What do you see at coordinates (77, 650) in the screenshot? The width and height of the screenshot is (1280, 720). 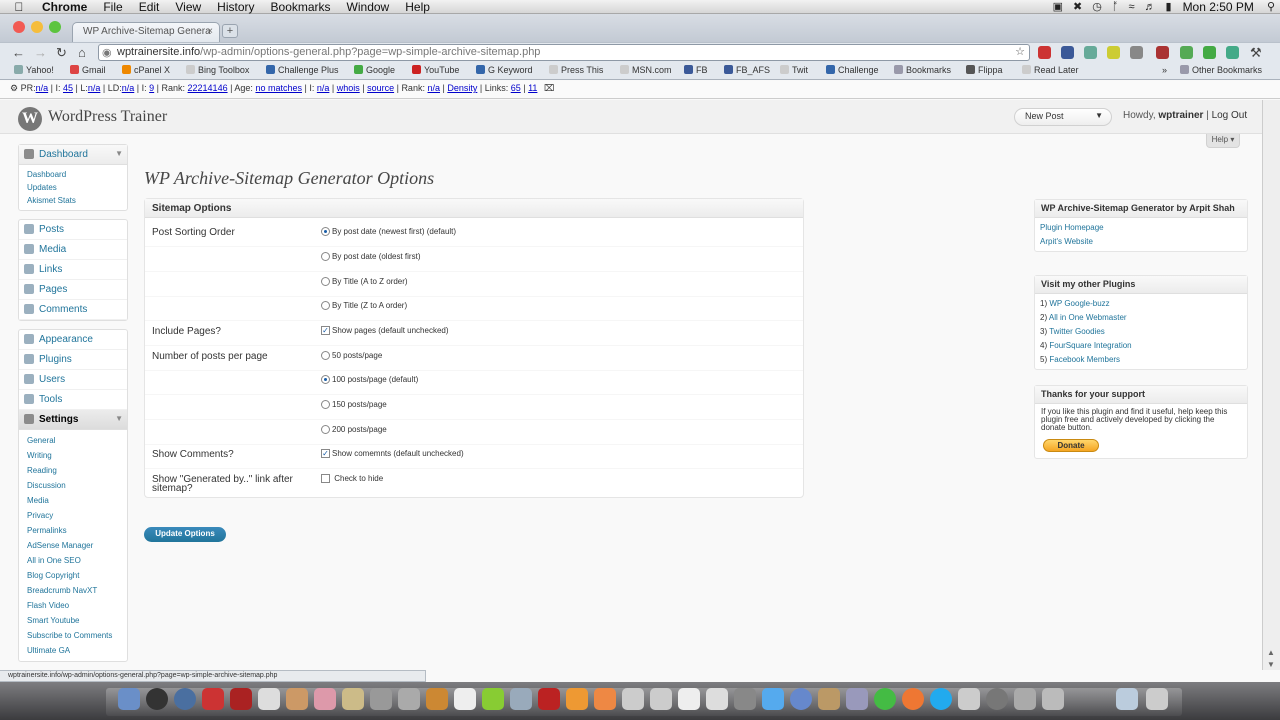 I see `submenu-item-ultimate-ga: Ultimate GA` at bounding box center [77, 650].